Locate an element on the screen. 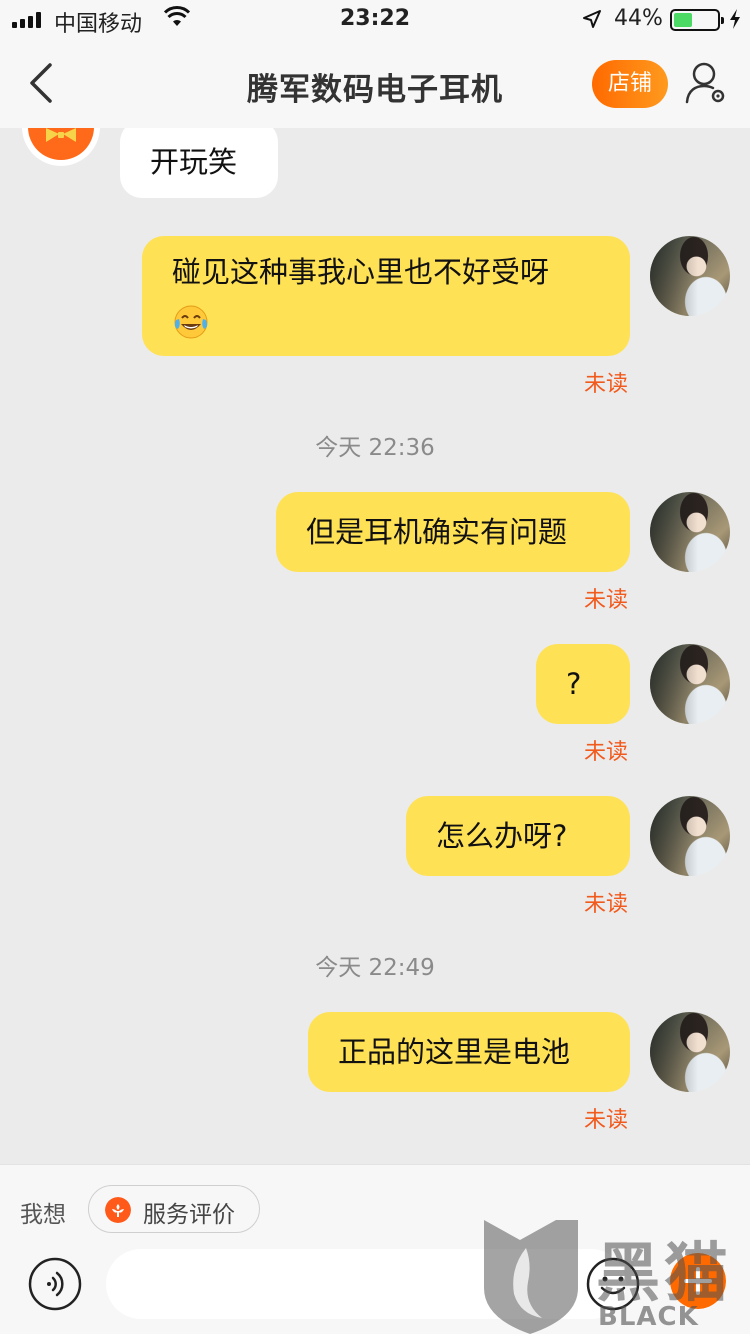 The width and height of the screenshot is (750, 1334). message-text: ? is located at coordinates (574, 684).